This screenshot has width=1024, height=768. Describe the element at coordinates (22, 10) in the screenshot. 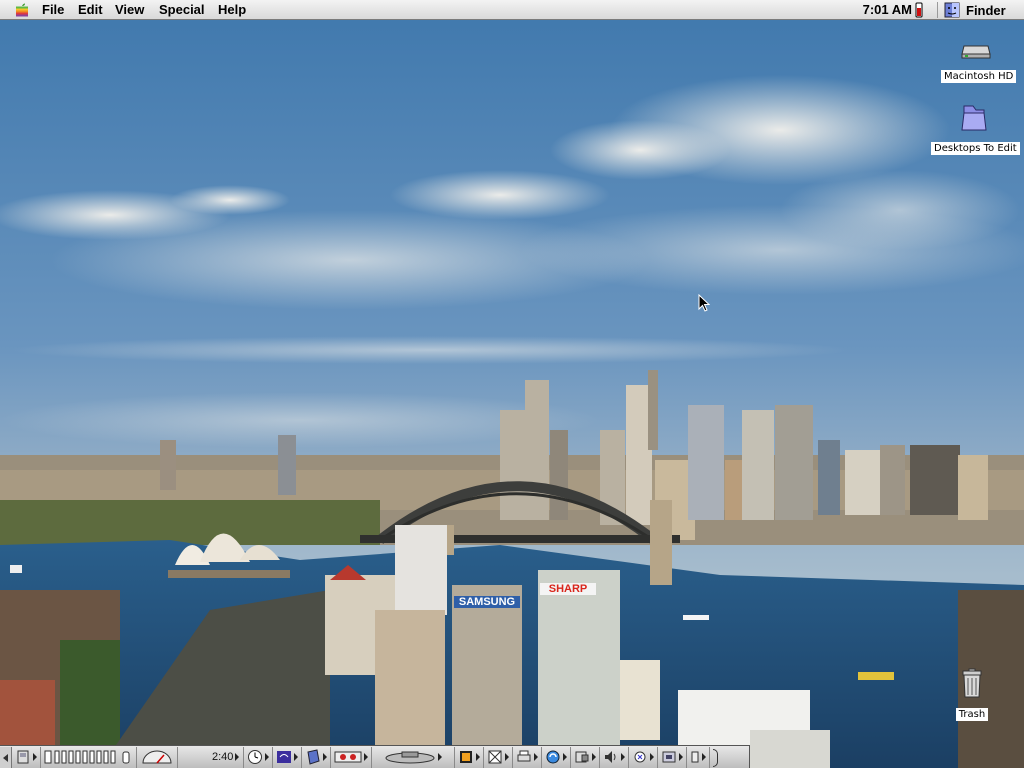

I see `apple-logo-icon` at that location.